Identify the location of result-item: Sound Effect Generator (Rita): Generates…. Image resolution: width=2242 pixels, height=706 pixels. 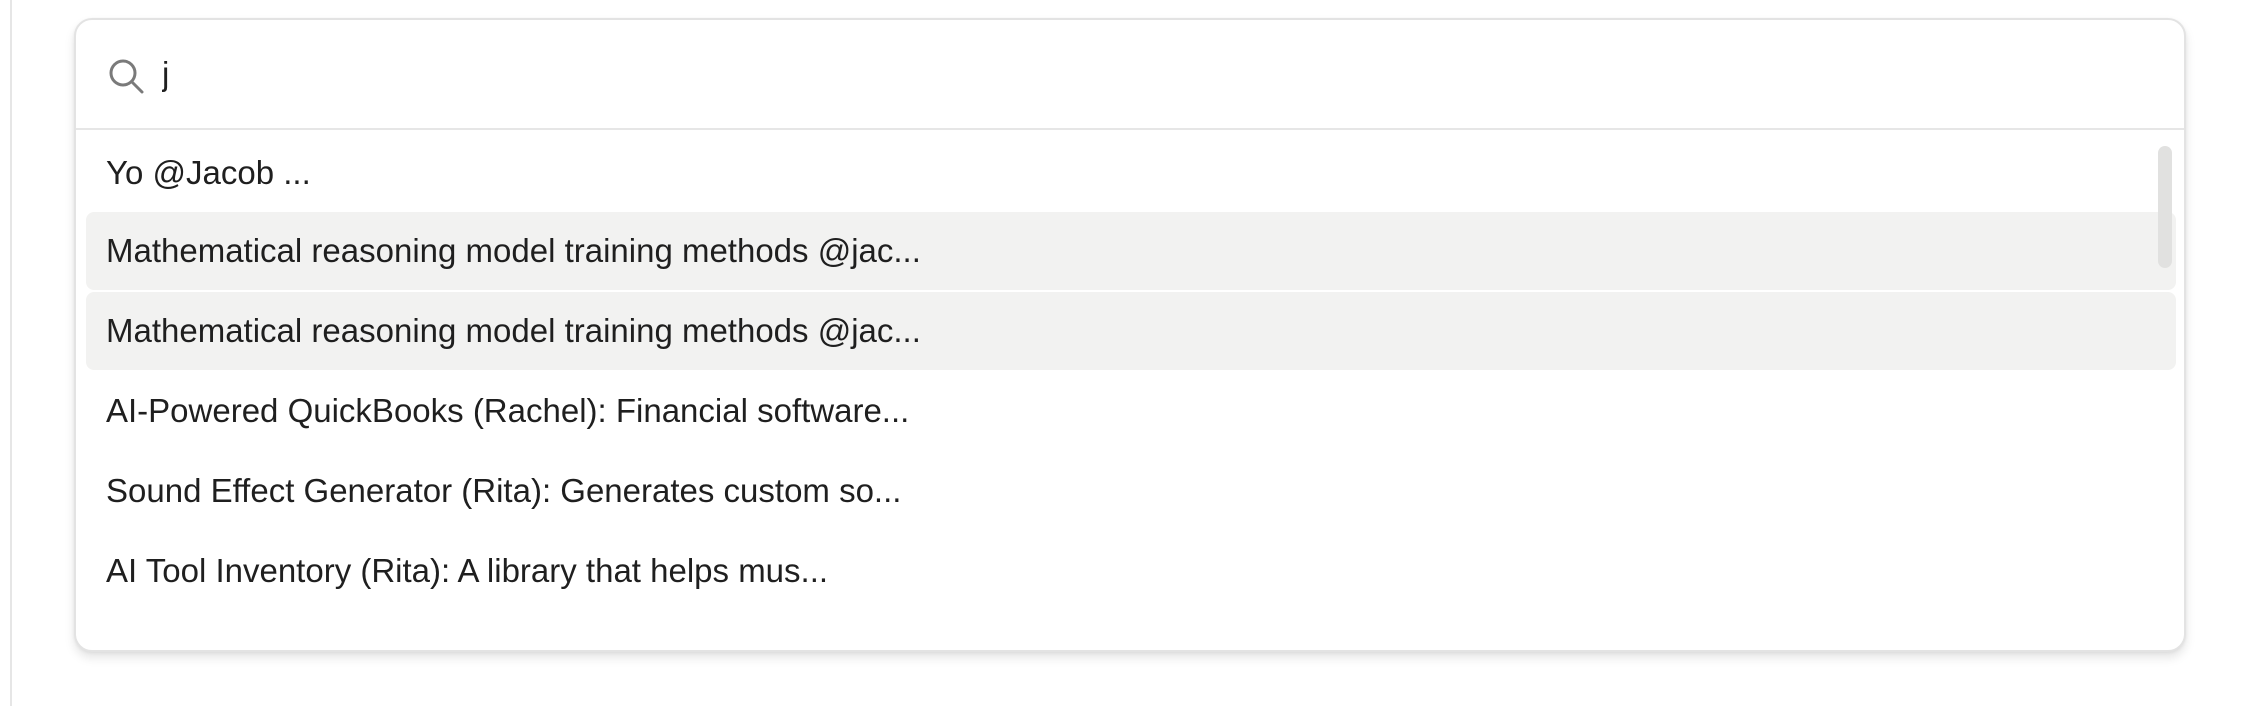
(1131, 491).